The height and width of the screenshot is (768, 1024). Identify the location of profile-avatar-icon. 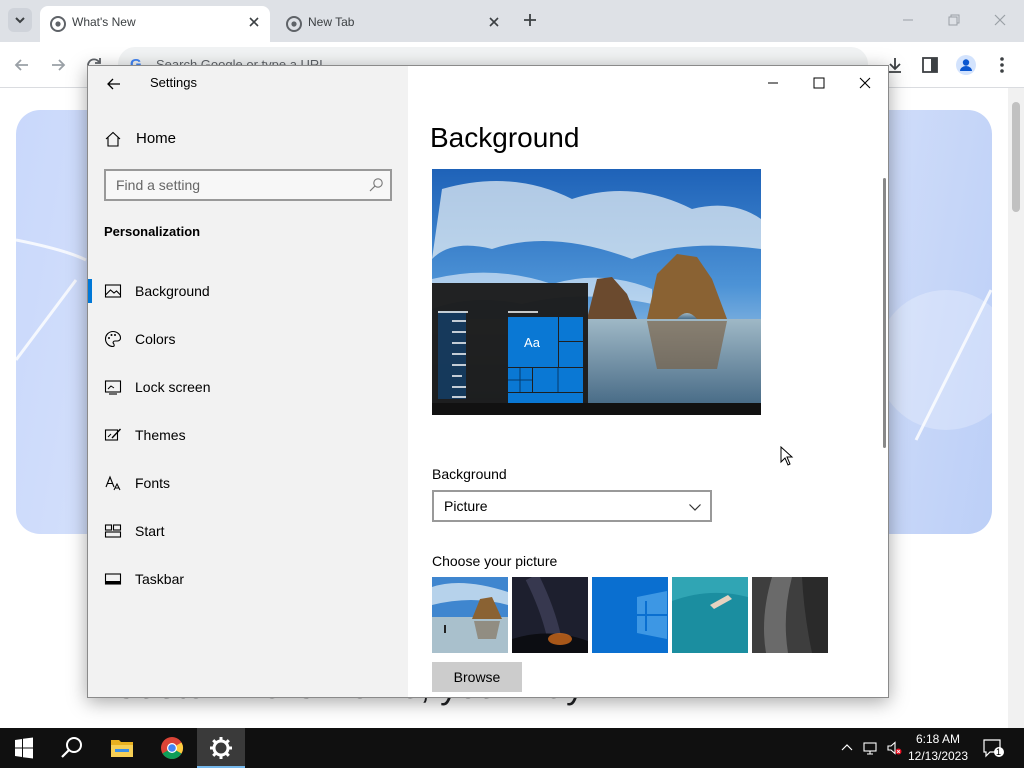
(966, 65).